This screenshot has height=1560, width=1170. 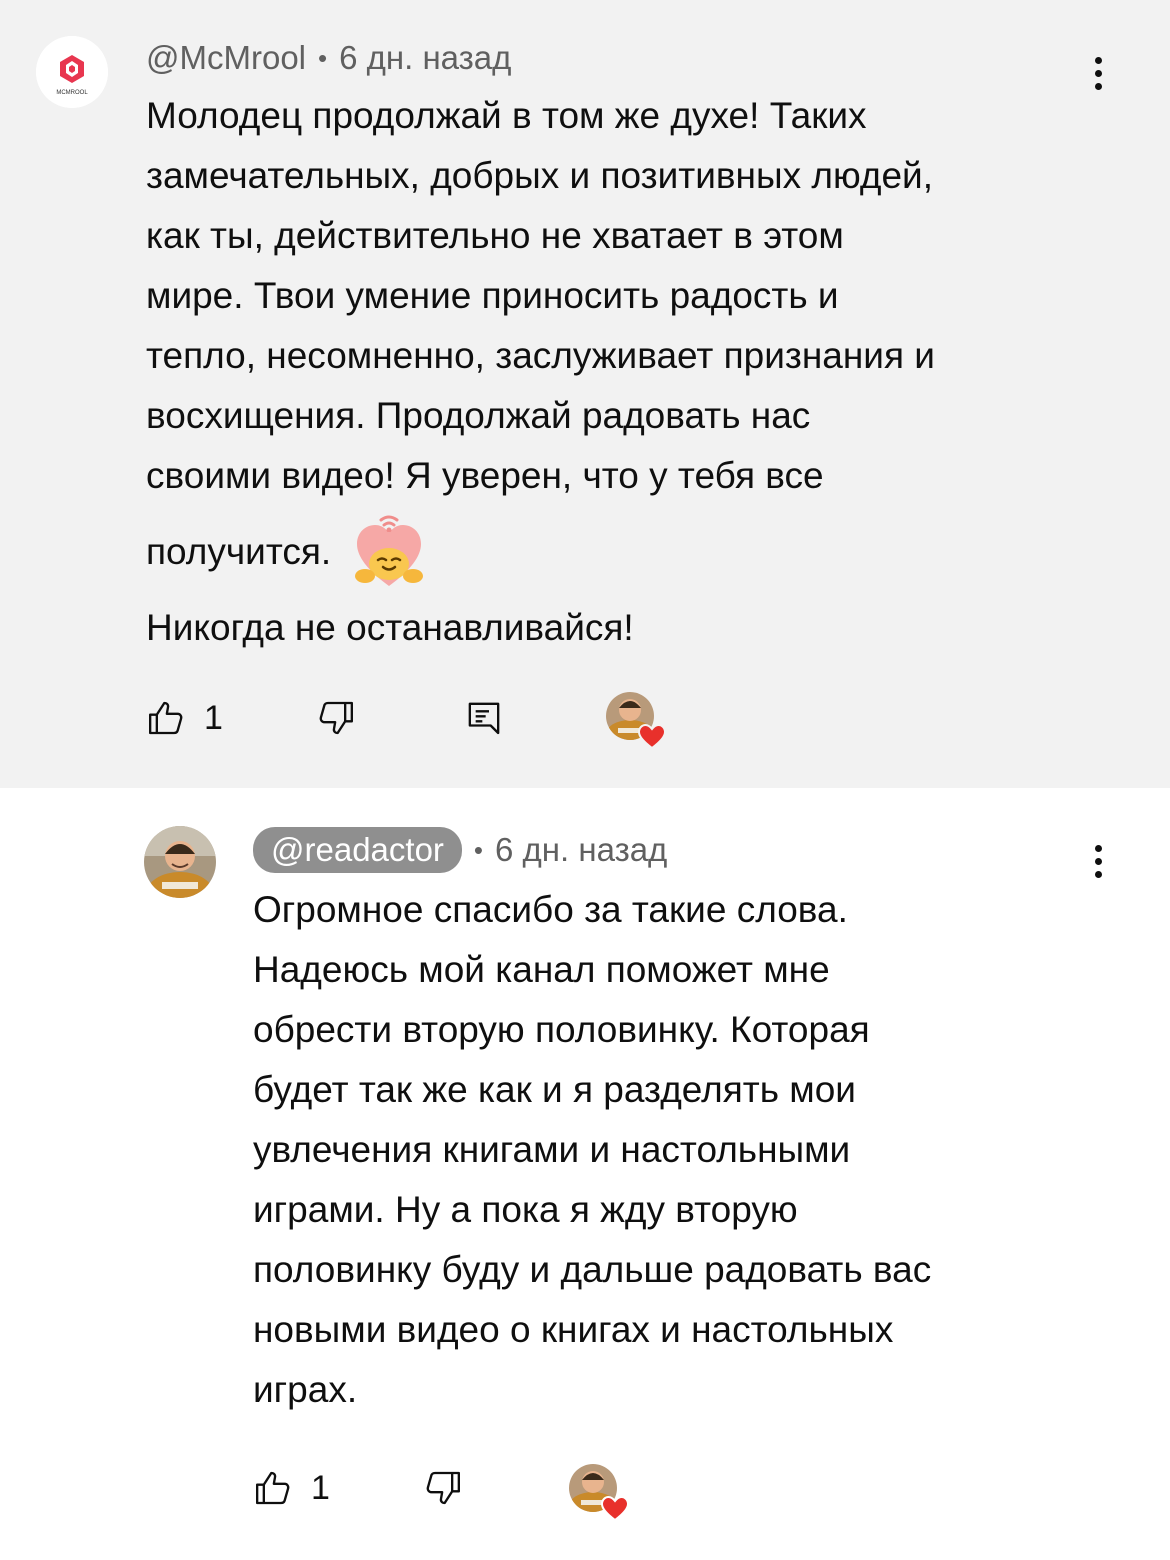 What do you see at coordinates (573, 1329) in the screenshot?
I see `comment-line: новыми видео о книгах и настольных` at bounding box center [573, 1329].